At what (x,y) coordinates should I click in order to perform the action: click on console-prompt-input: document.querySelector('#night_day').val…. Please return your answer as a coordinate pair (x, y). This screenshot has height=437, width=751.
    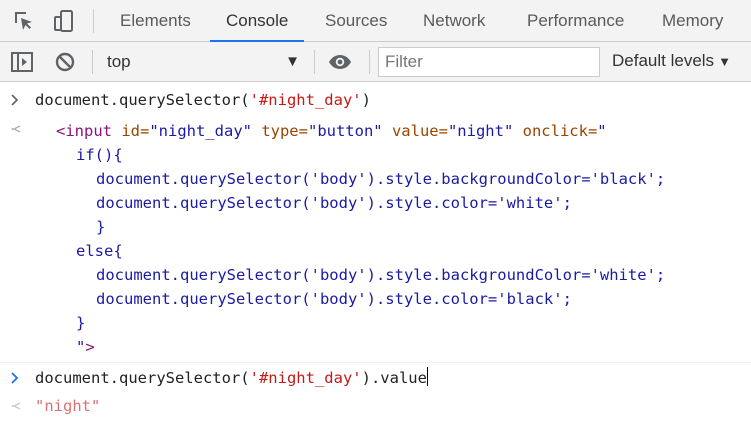
    Looking at the image, I should click on (231, 378).